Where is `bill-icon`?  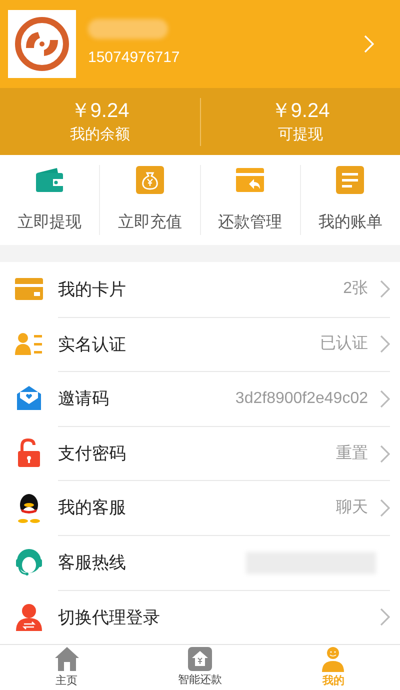
bill-icon is located at coordinates (350, 180).